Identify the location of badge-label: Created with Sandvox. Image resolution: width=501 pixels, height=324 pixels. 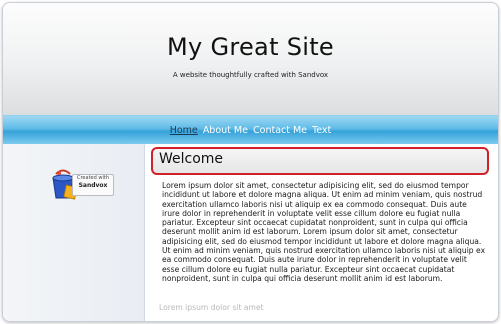
(93, 185).